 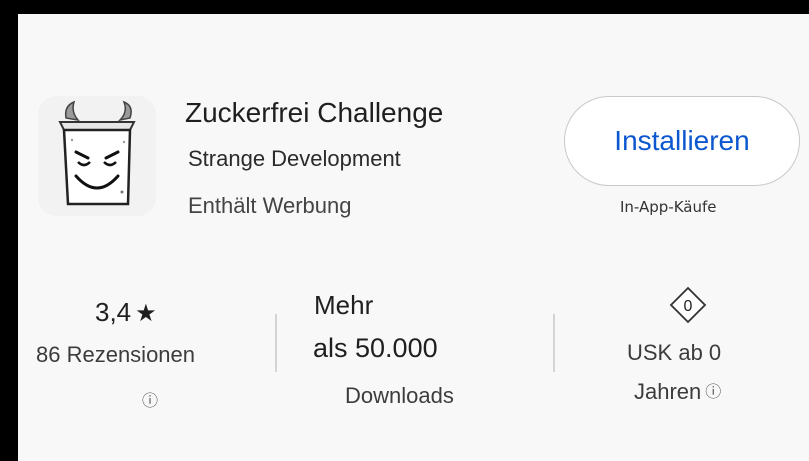 I want to click on reviews-count: 86 Rezensionen, so click(x=116, y=354).